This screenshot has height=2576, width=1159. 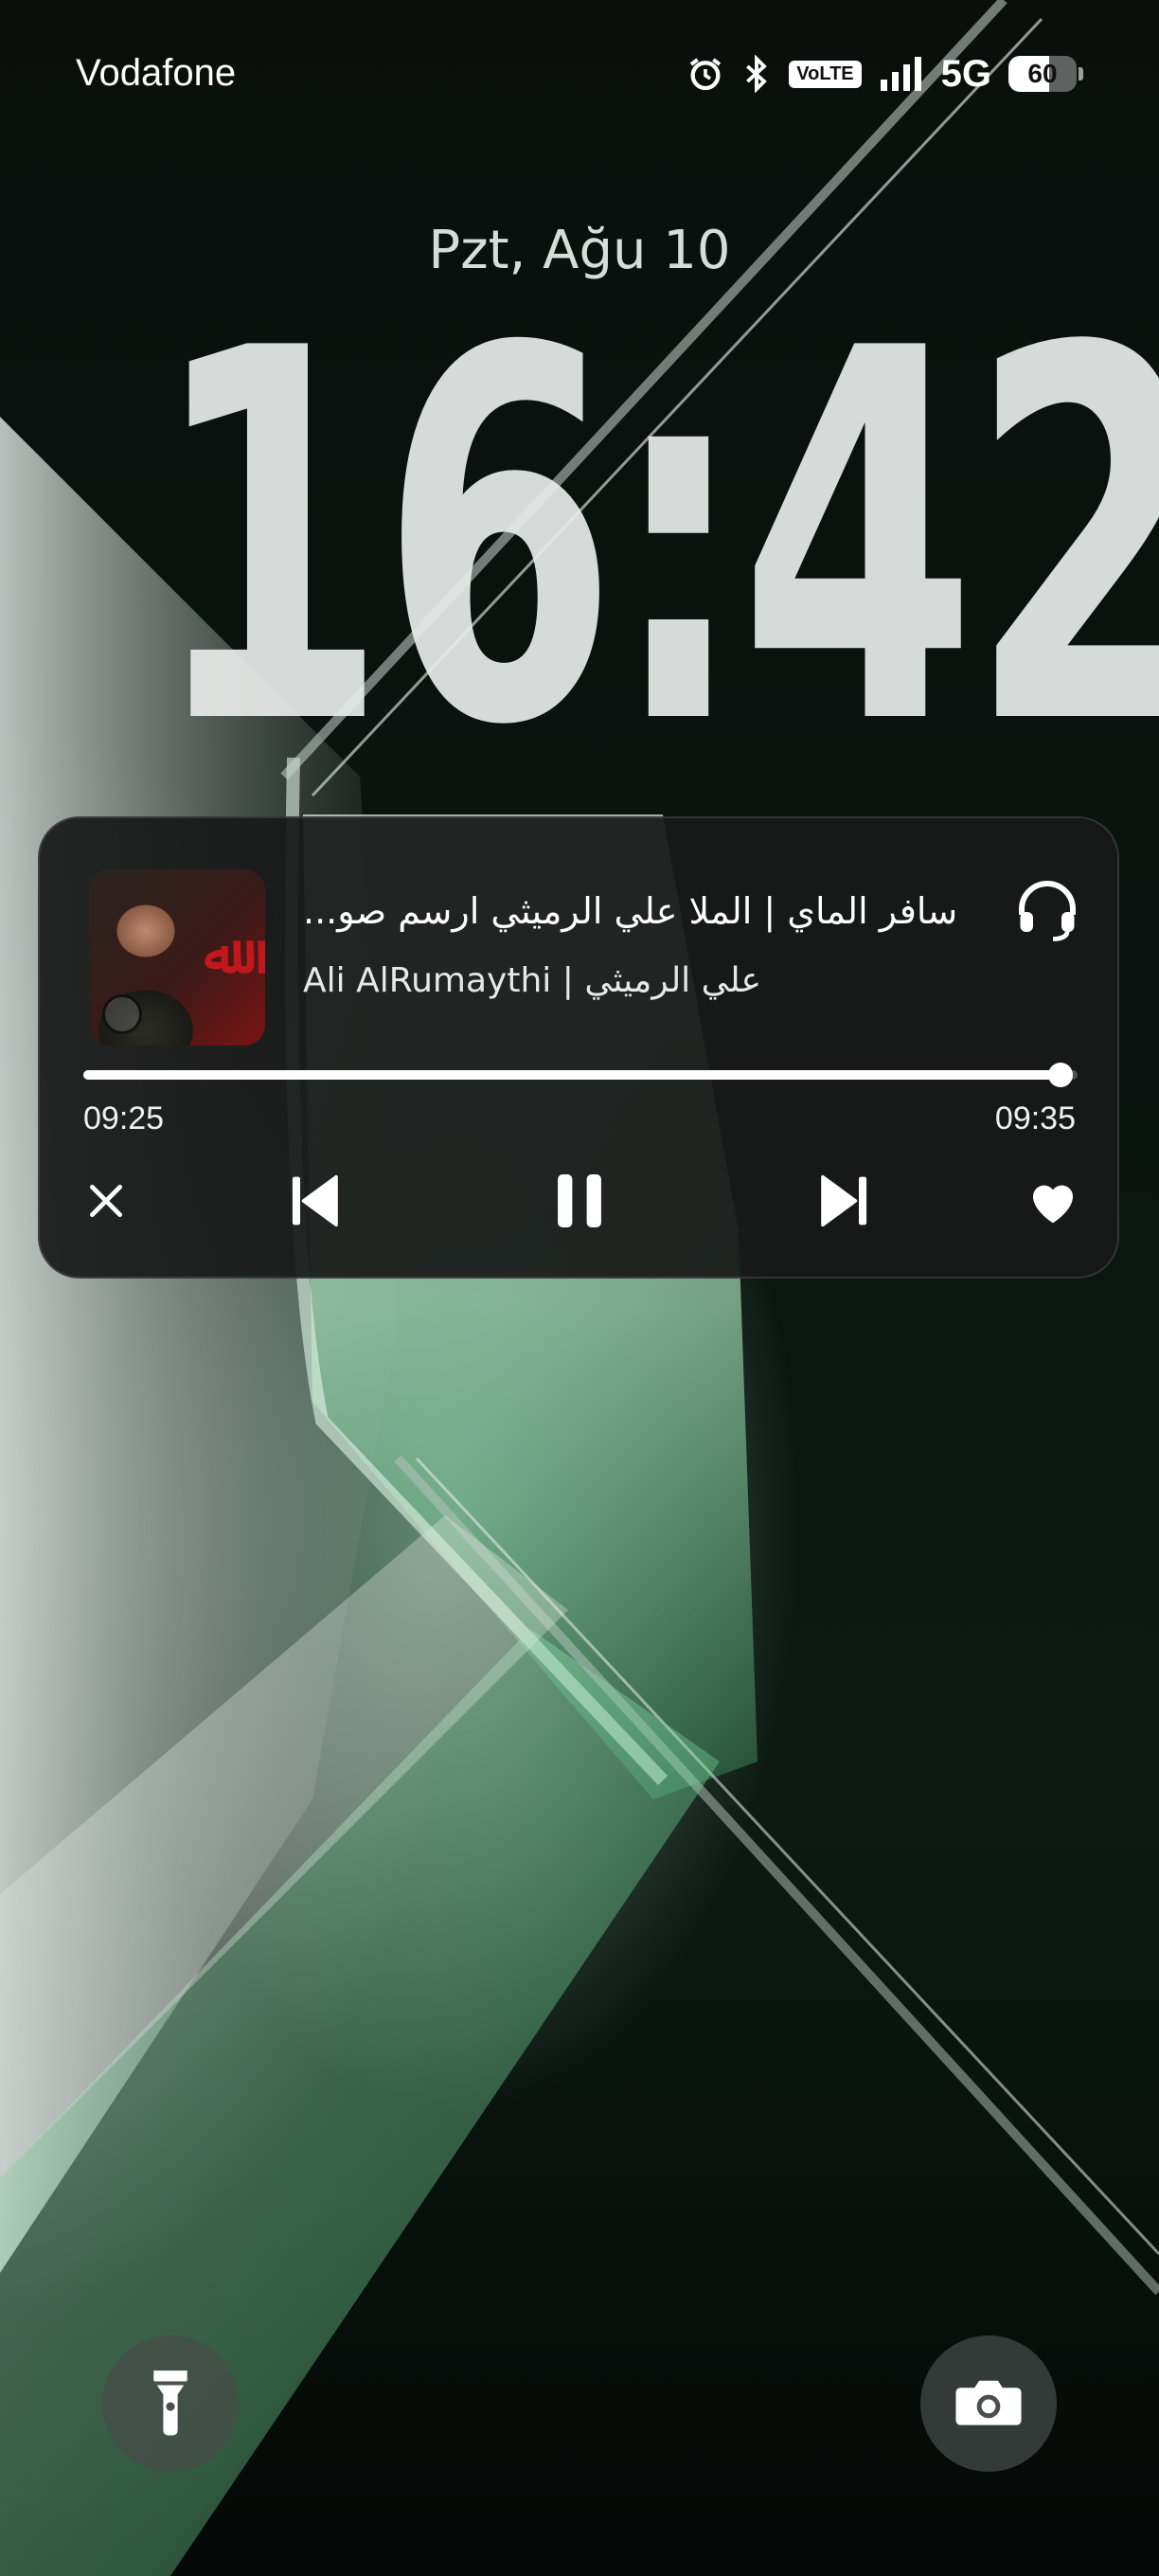 What do you see at coordinates (314, 1201) in the screenshot?
I see `previous-icon` at bounding box center [314, 1201].